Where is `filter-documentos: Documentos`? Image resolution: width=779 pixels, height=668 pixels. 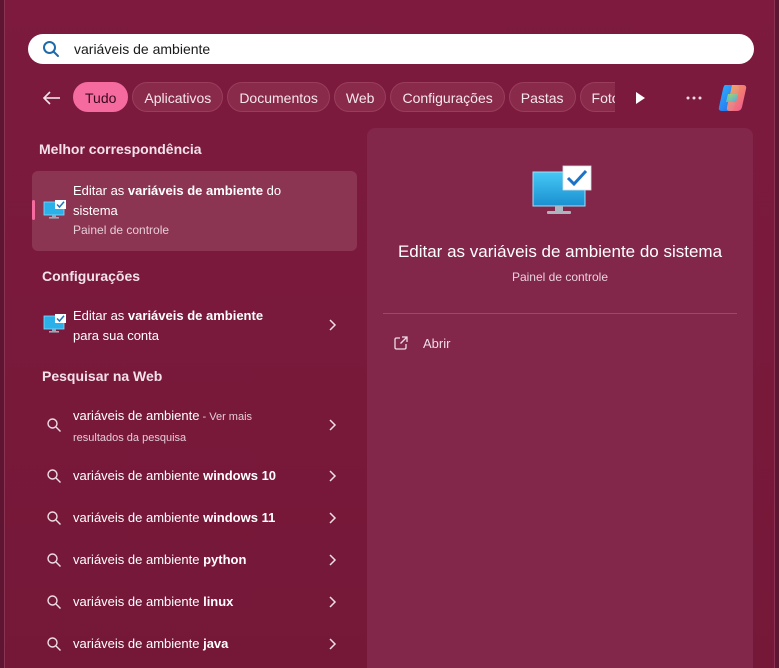 filter-documentos: Documentos is located at coordinates (278, 97).